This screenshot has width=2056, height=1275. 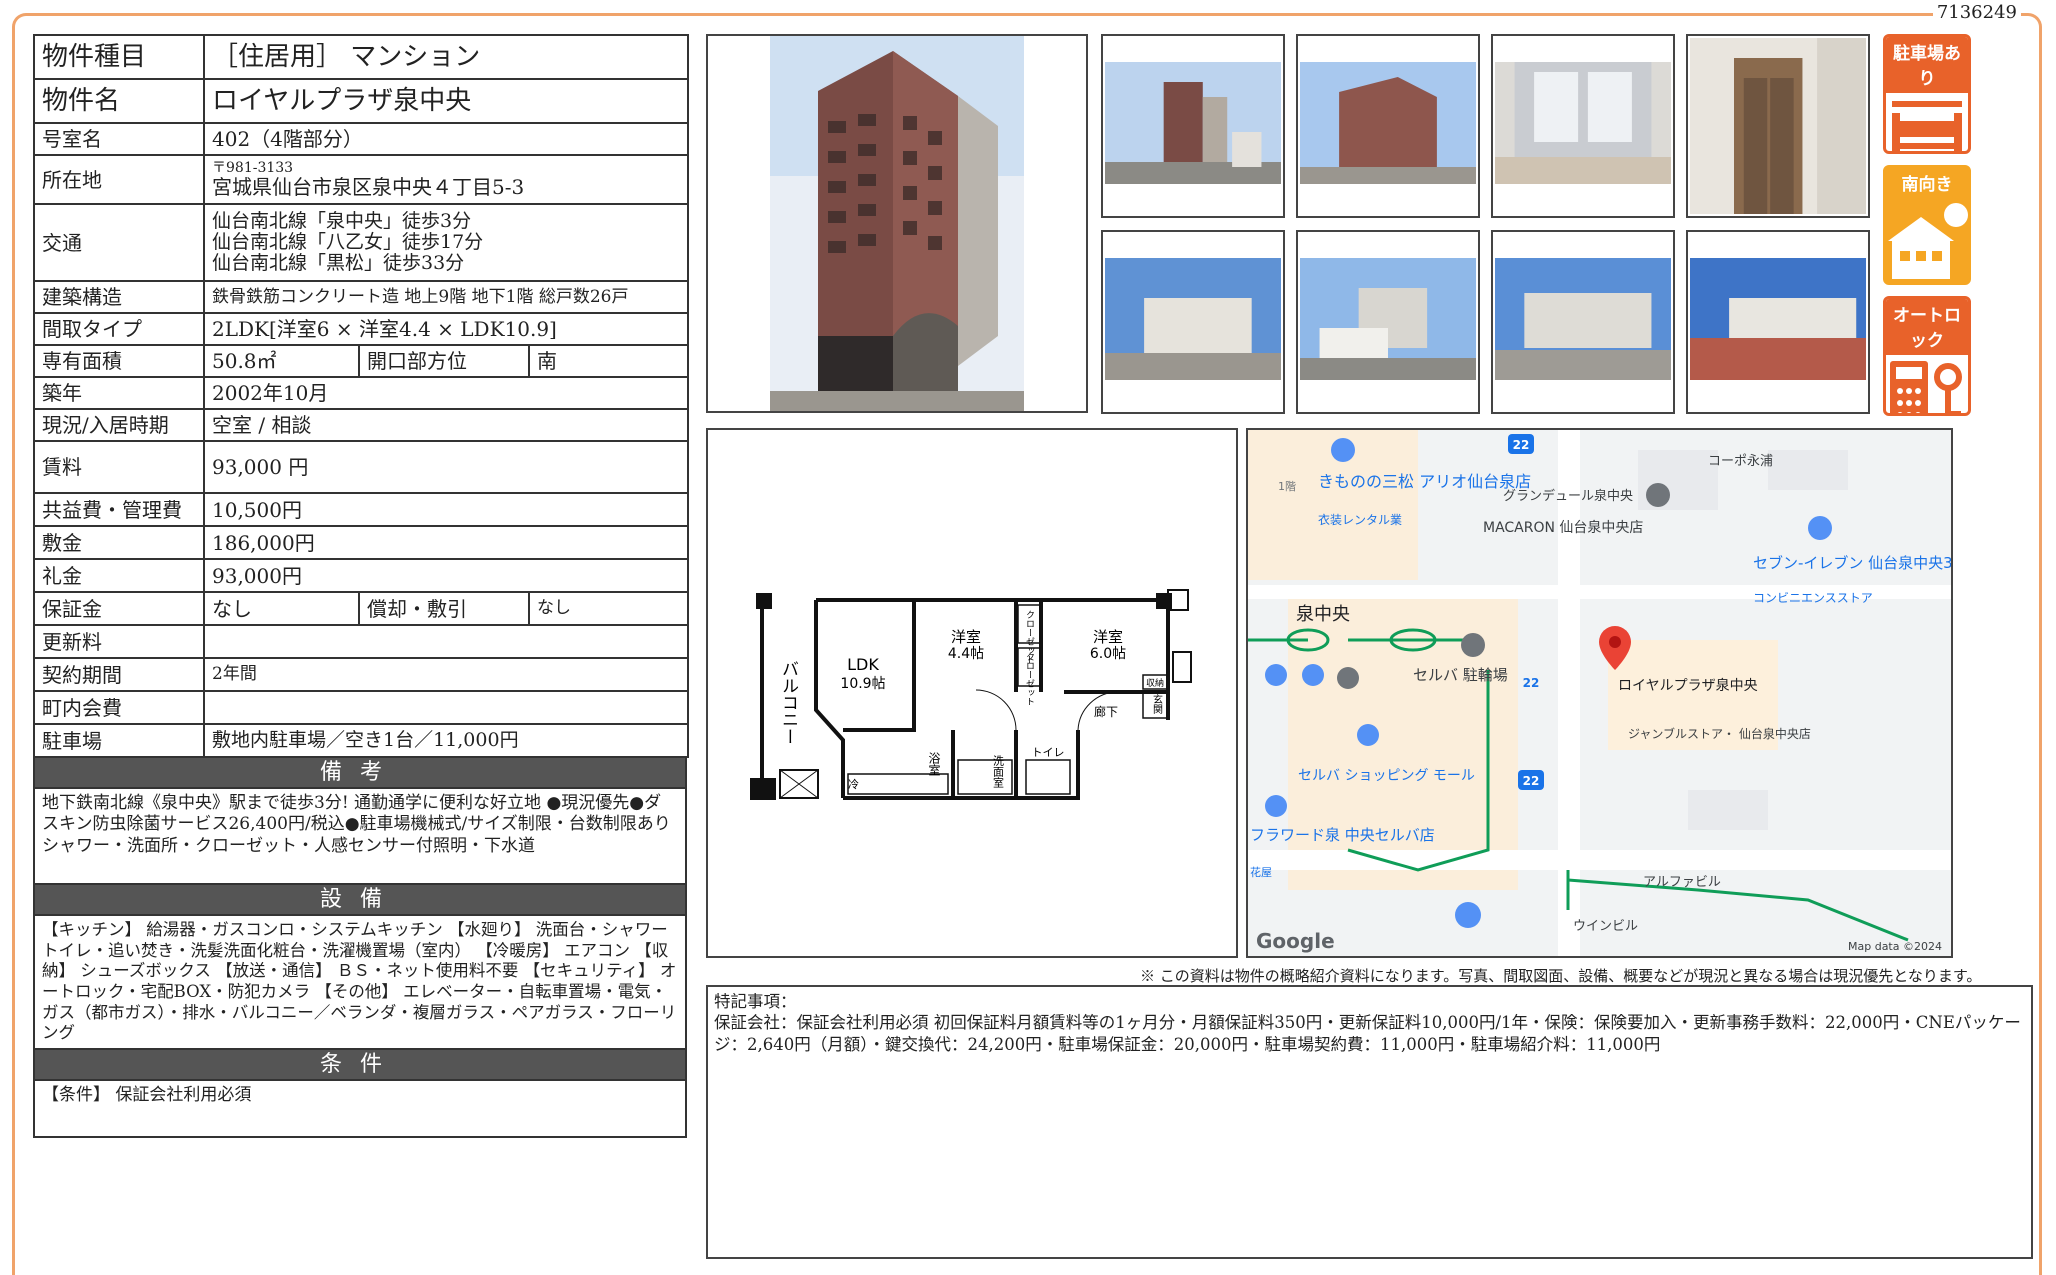 What do you see at coordinates (853, 784) in the screenshot?
I see `fridge-label: 冷` at bounding box center [853, 784].